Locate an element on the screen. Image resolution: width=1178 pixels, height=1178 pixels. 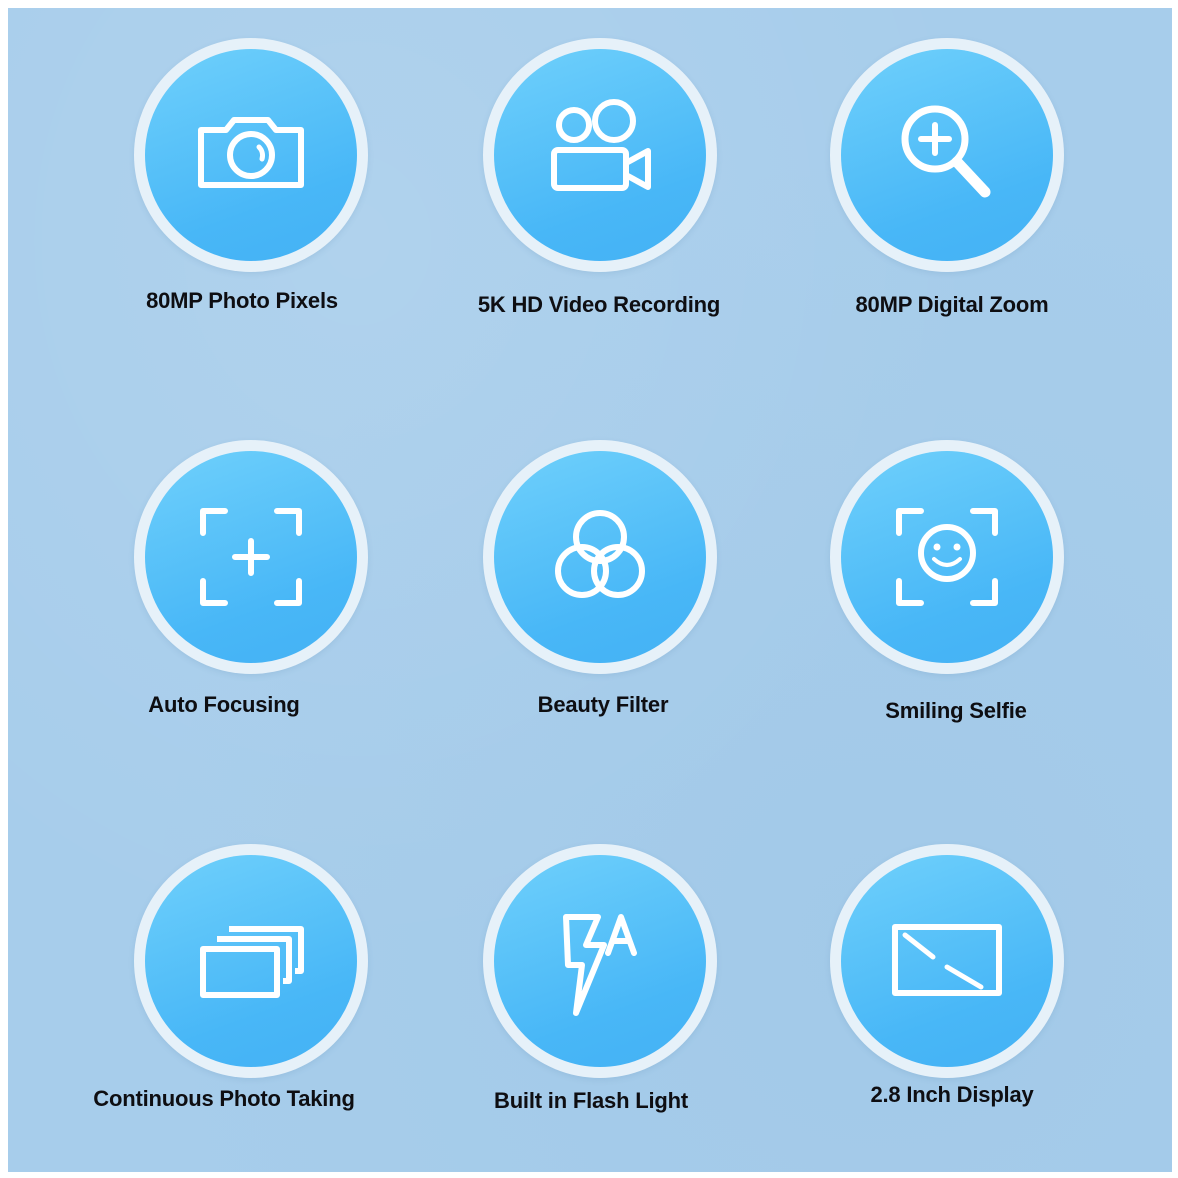
zoom-in-icon is located at coordinates (946, 151).